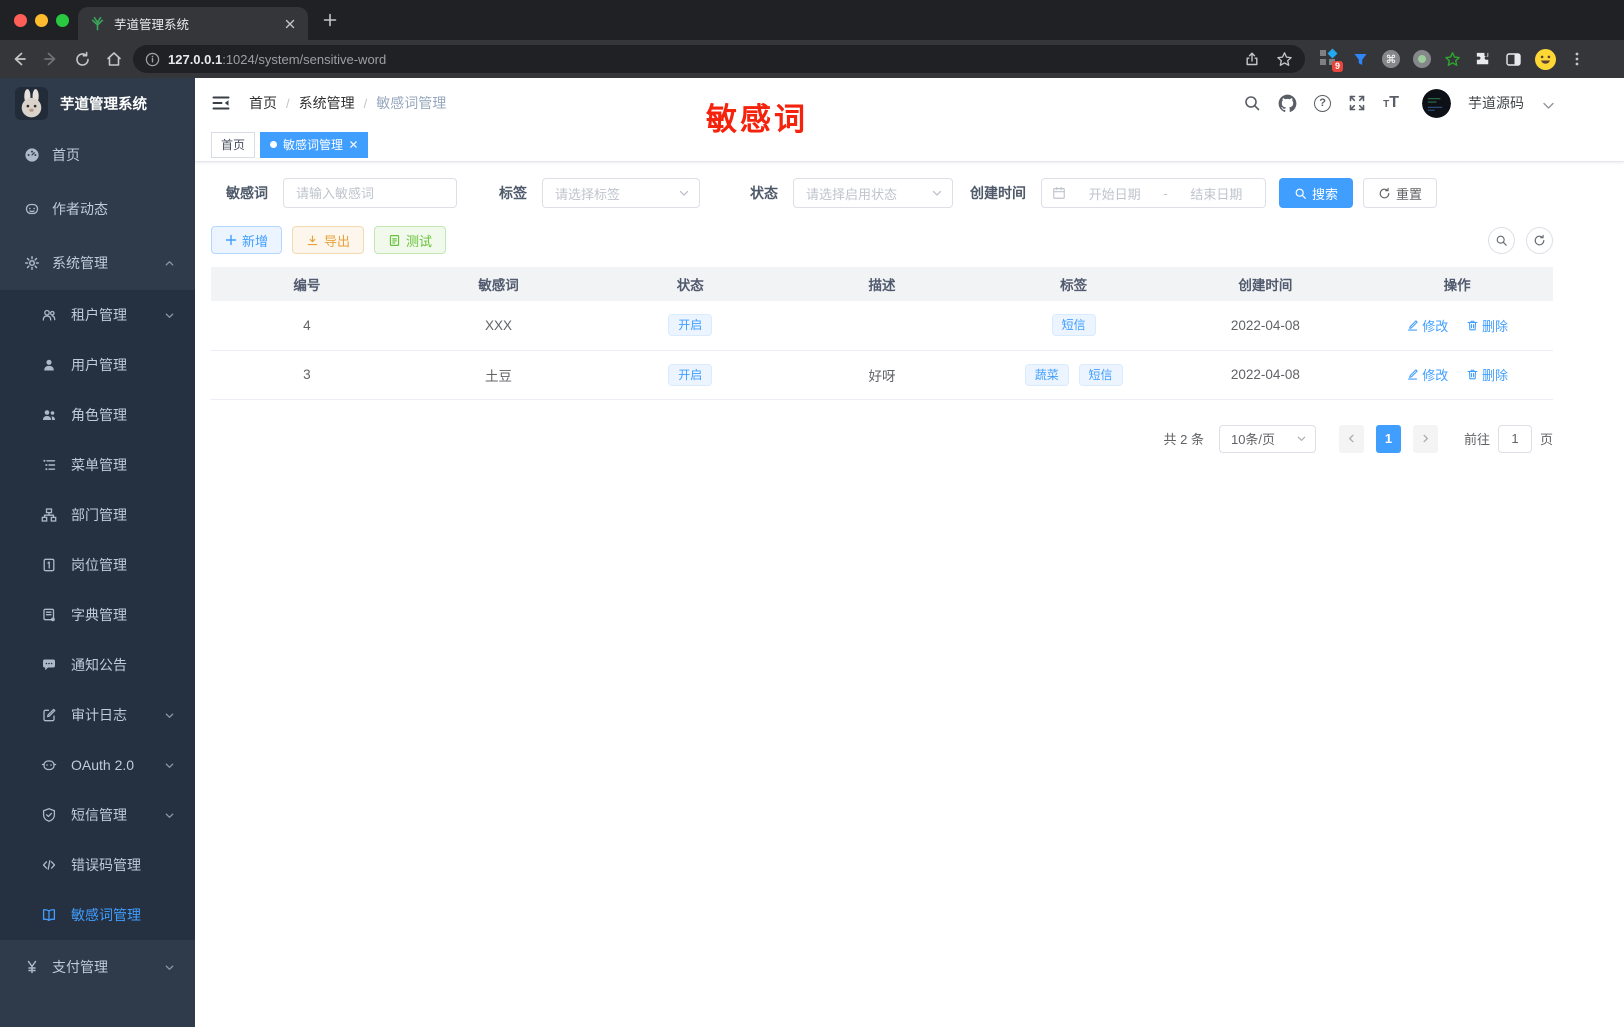 Image resolution: width=1624 pixels, height=1027 pixels. What do you see at coordinates (1360, 59) in the screenshot?
I see `funnel-extension-icon` at bounding box center [1360, 59].